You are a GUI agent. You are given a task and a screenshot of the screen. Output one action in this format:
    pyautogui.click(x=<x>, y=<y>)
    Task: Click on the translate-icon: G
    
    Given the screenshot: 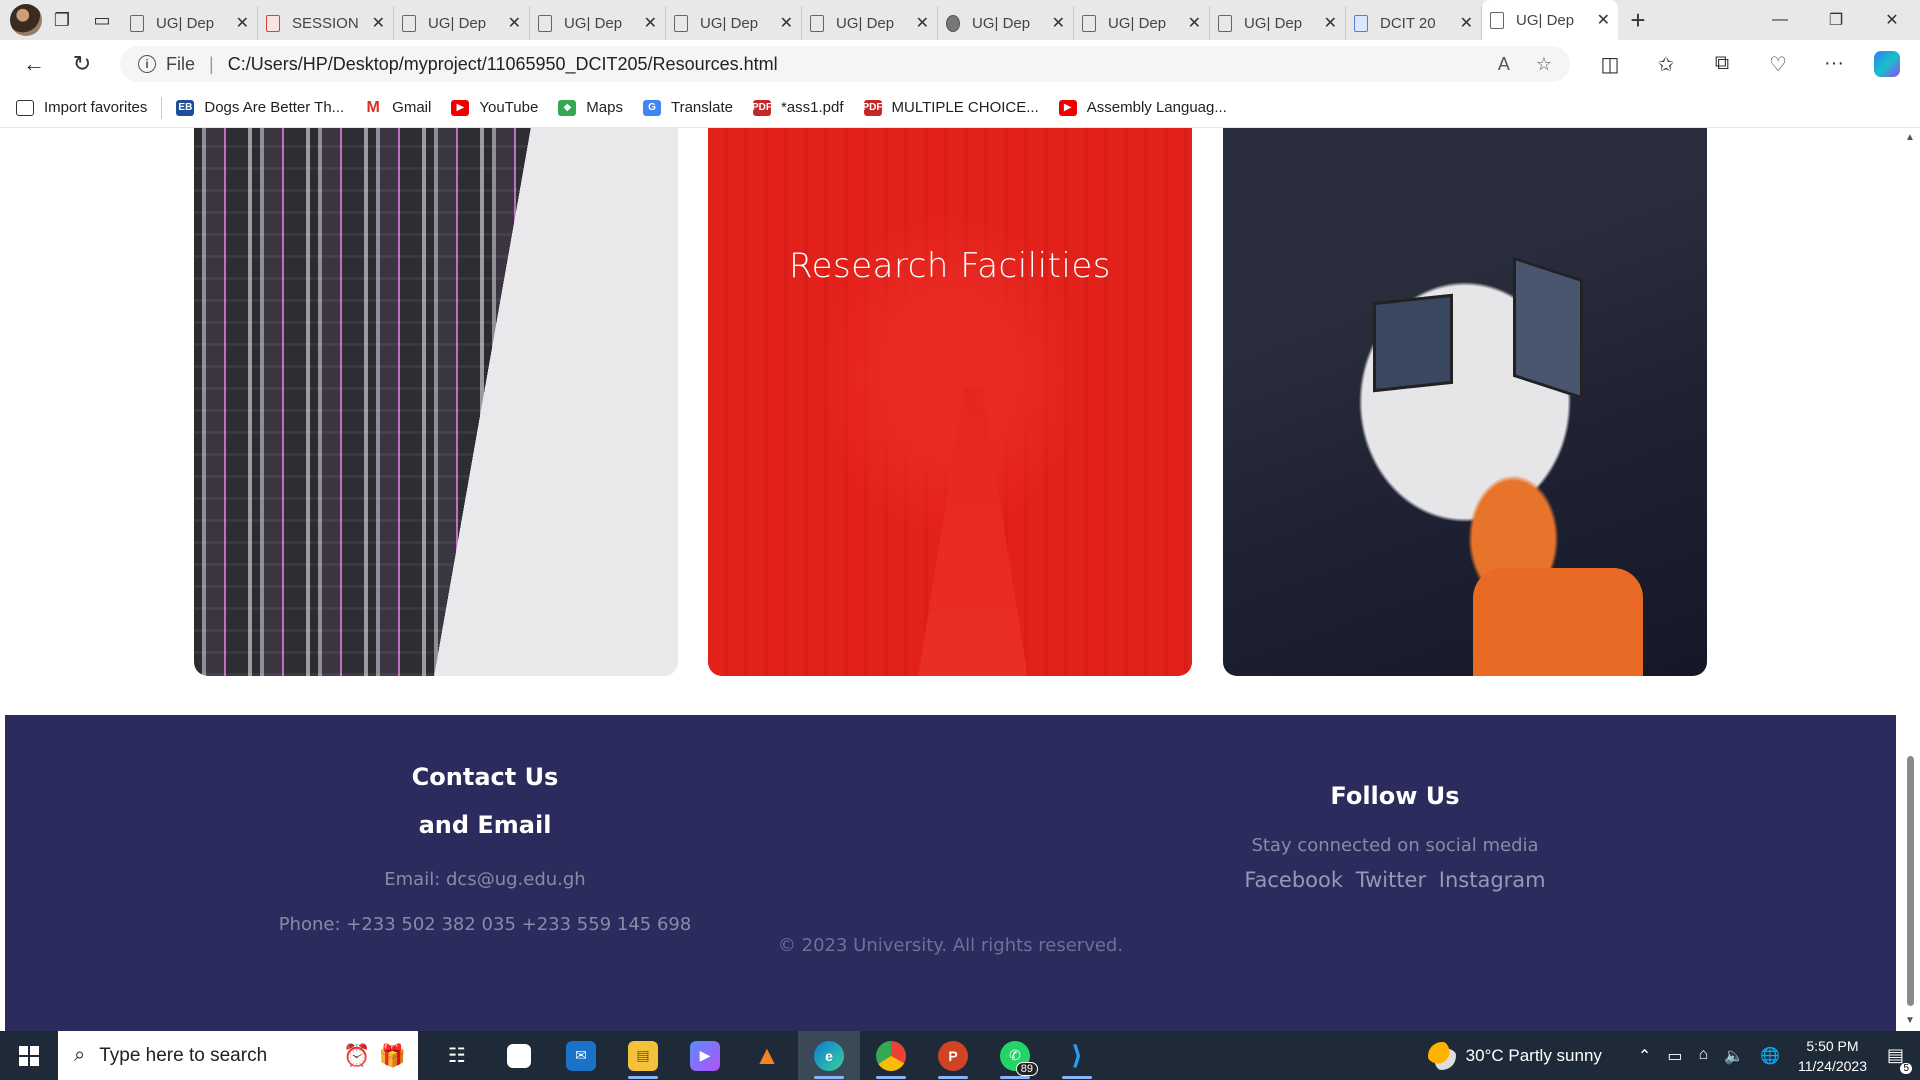 What is the action you would take?
    pyautogui.click(x=651, y=107)
    